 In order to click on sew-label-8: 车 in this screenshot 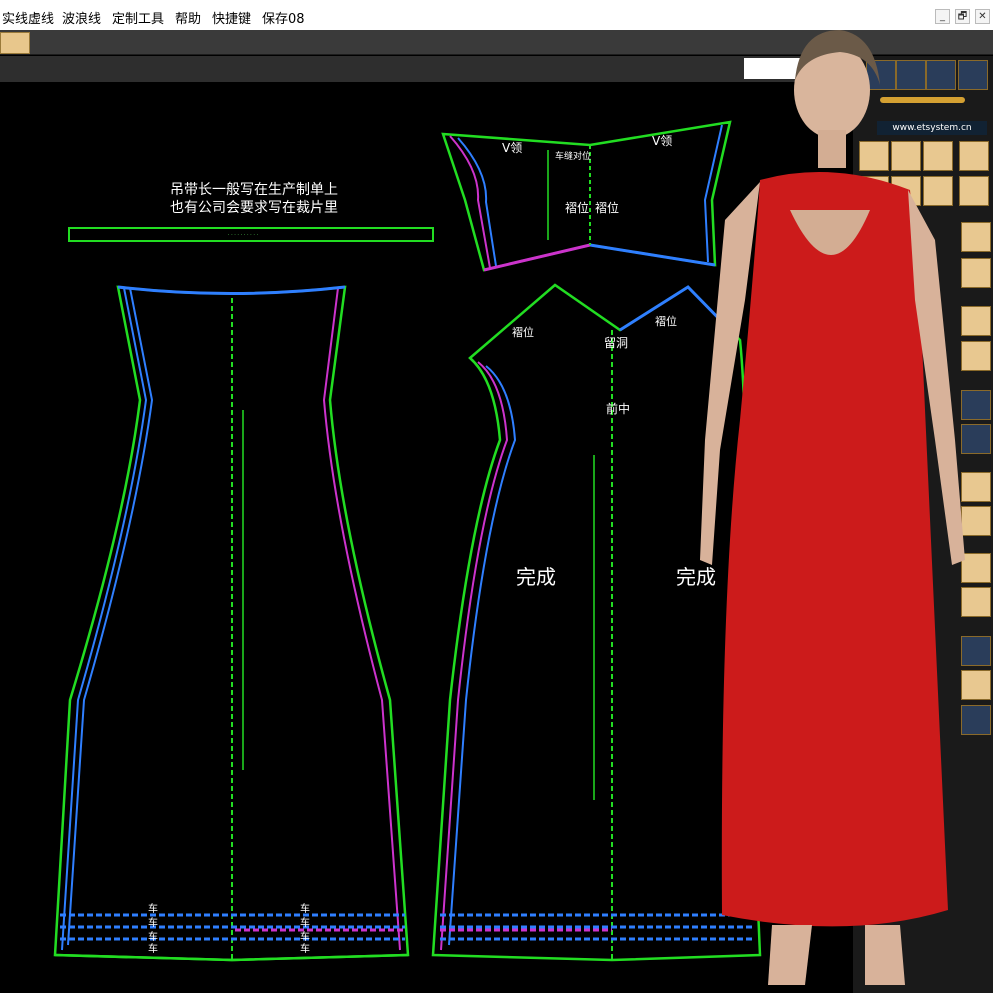, I will do `click(305, 948)`.